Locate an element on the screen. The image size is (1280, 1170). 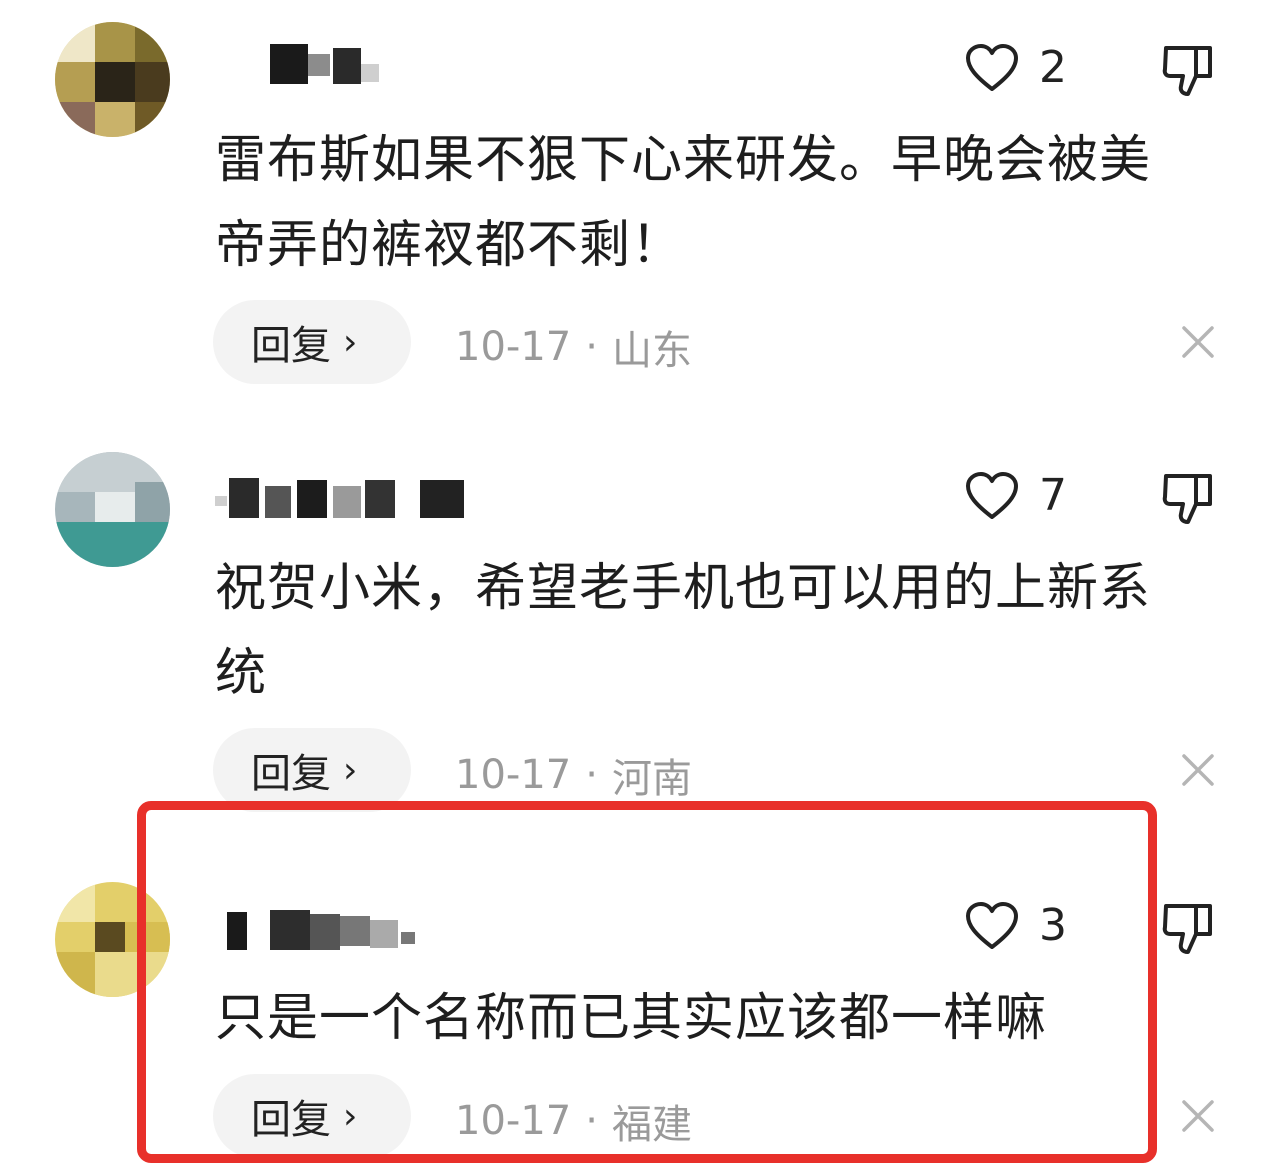
comment-text: 祝贺小米，希望老手机也可以用的上新系统 is located at coordinates (683, 631).